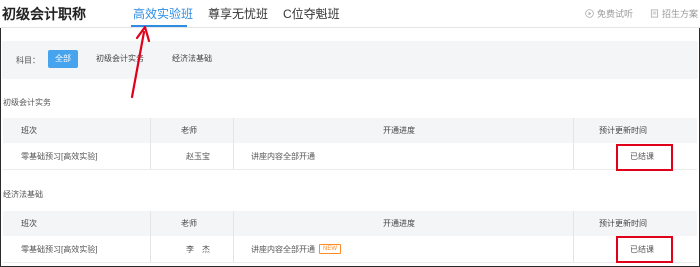 The width and height of the screenshot is (700, 267). I want to click on progress-text: 讲座内容全部开通, so click(283, 249).